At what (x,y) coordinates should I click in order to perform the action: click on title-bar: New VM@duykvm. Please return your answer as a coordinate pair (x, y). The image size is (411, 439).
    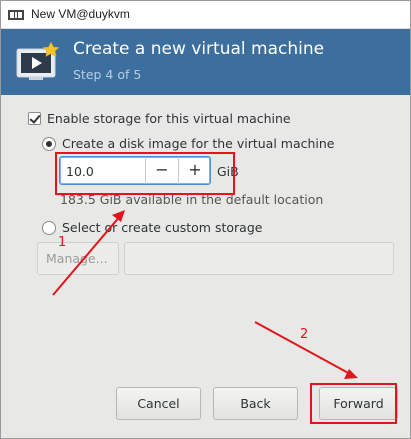
    Looking at the image, I should click on (205, 15).